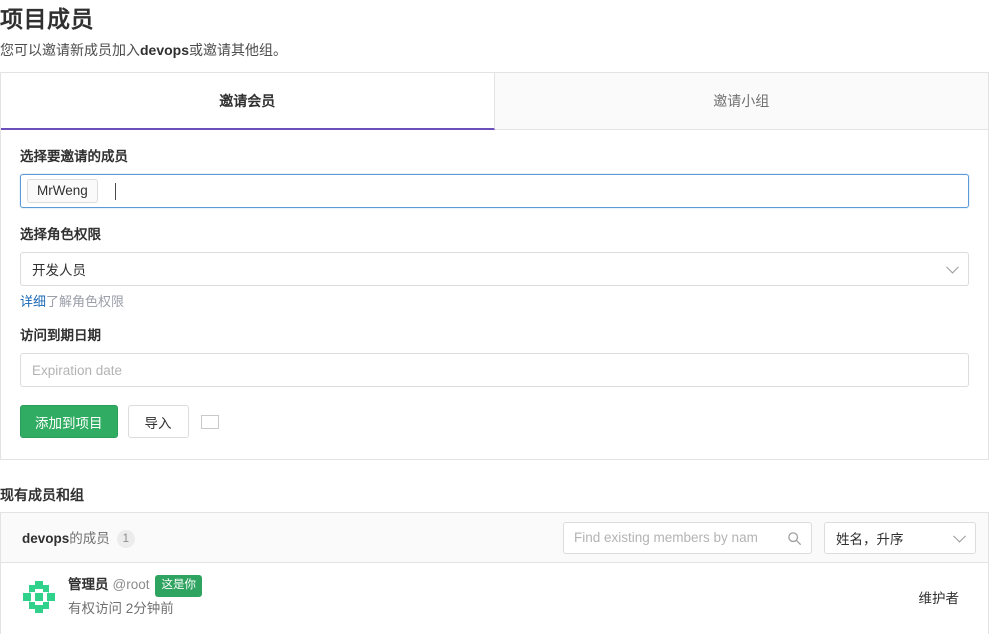  Describe the element at coordinates (238, 50) in the screenshot. I see `page-description-suffix: 或邀请其他组。` at that location.